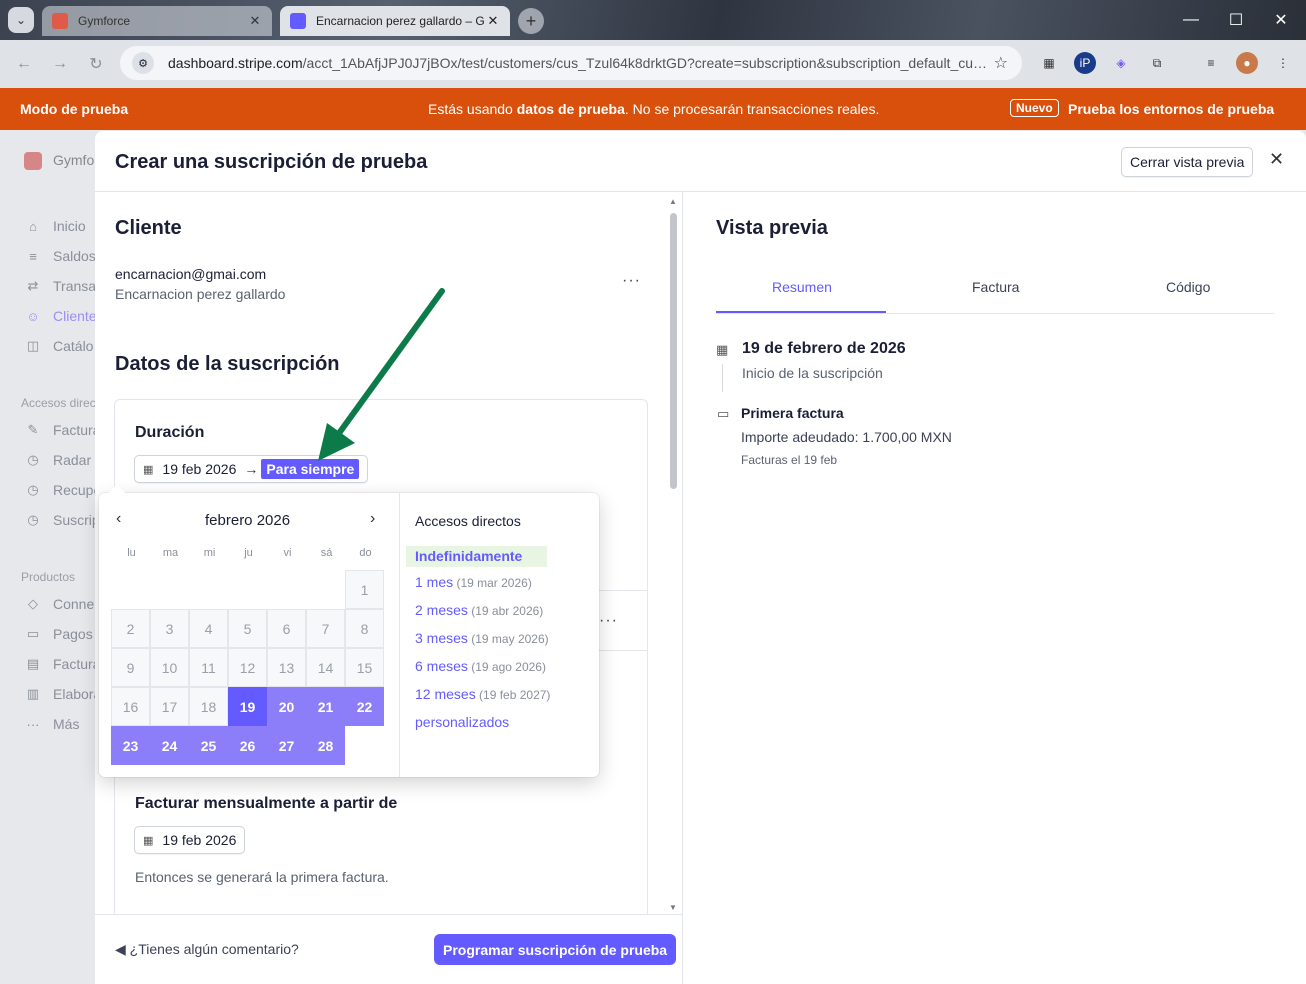  I want to click on calendar-day: 17, so click(169, 706).